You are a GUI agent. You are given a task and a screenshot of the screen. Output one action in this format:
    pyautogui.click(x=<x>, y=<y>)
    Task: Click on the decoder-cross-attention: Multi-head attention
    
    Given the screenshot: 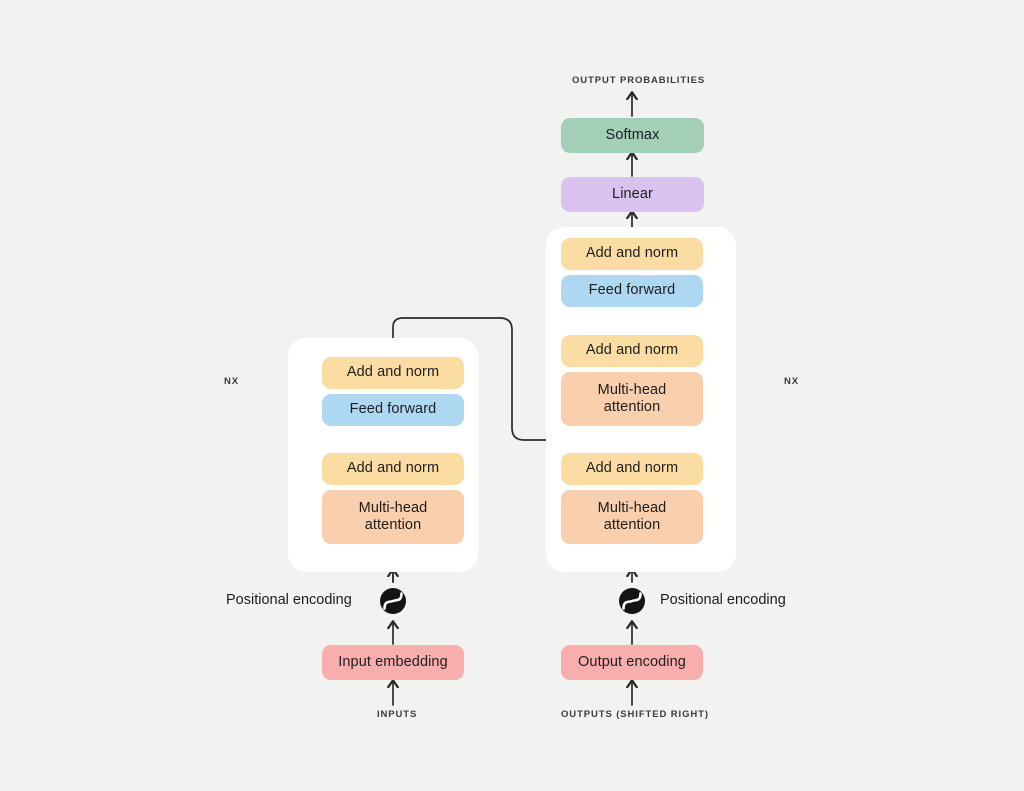 What is the action you would take?
    pyautogui.click(x=632, y=399)
    